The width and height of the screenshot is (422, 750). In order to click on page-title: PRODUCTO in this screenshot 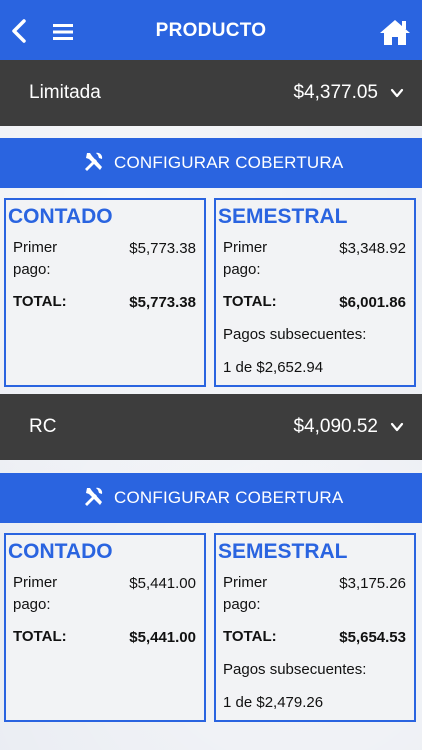, I will do `click(211, 30)`.